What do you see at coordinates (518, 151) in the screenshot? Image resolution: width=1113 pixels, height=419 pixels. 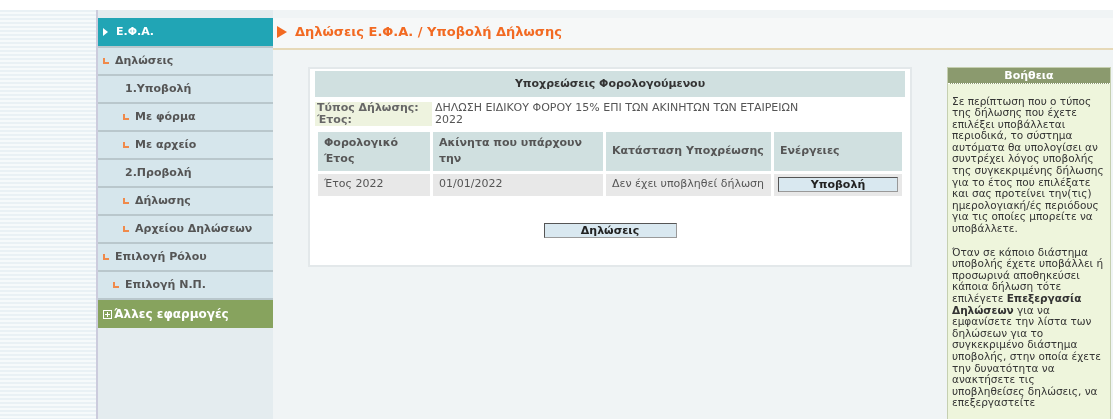 I see `column-header: Ακίνητα που υπάρχουν την` at bounding box center [518, 151].